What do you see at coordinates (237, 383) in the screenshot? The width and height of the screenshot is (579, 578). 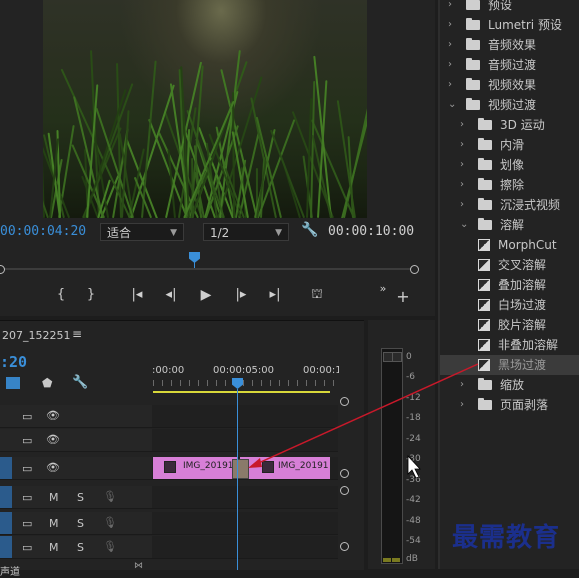 I see `timeline-playhead-marker` at bounding box center [237, 383].